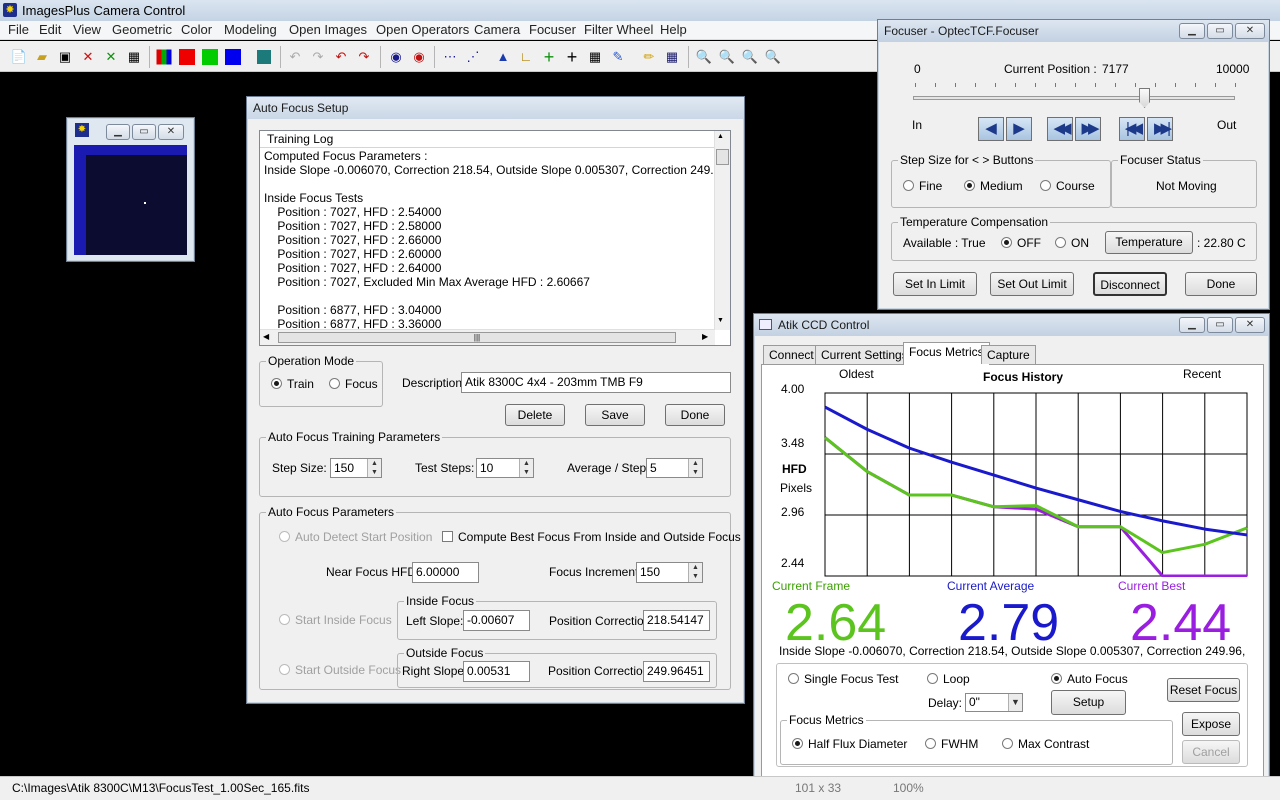 The width and height of the screenshot is (1280, 800). I want to click on calculator-icon: ▦, so click(134, 57).